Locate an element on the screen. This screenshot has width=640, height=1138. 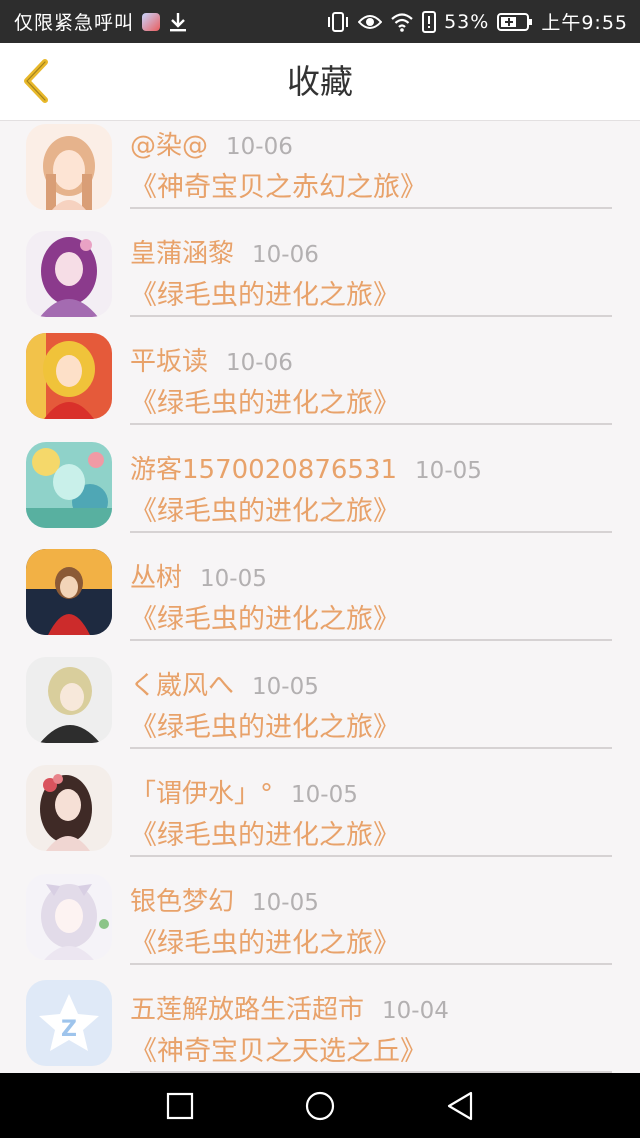
back-nav-button is located at coordinates (460, 1106).